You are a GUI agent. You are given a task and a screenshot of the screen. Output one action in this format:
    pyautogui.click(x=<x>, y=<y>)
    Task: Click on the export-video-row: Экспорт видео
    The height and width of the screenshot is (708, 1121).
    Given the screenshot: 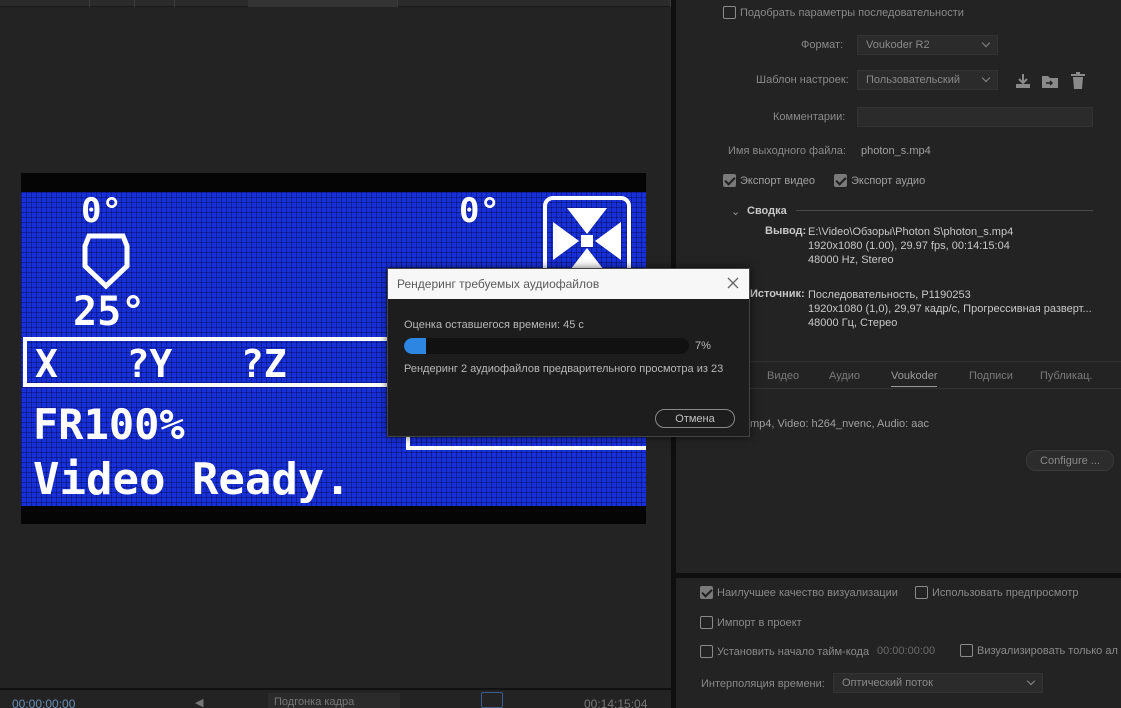 What is the action you would take?
    pyautogui.click(x=769, y=180)
    